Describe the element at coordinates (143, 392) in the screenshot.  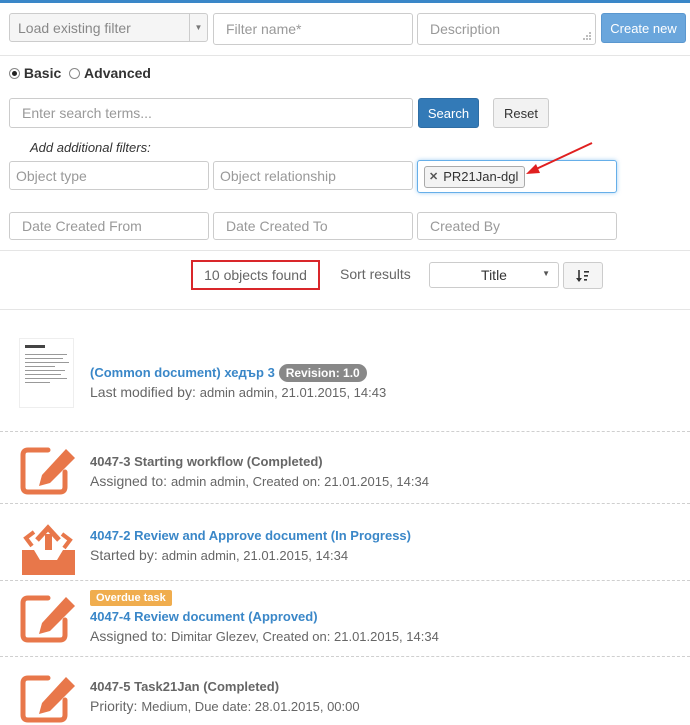
I see `result-meta-prefix: Last modified by:` at that location.